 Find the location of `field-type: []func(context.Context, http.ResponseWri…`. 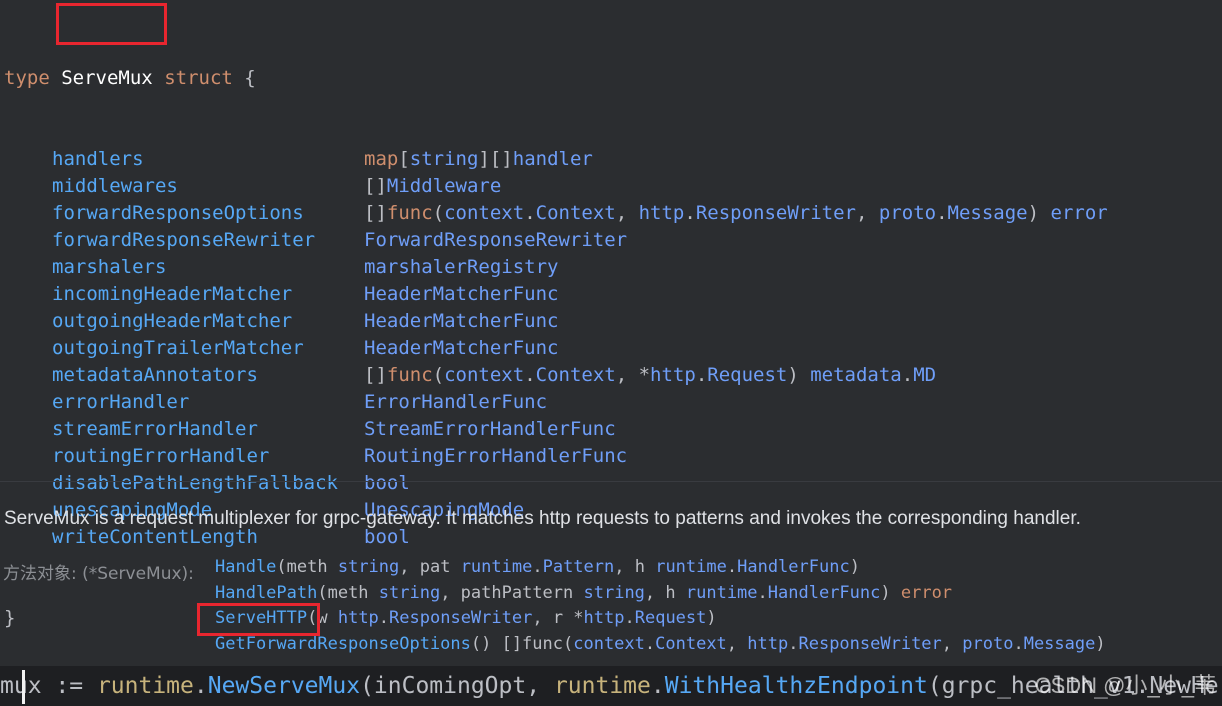

field-type: []func(context.Context, http.ResponseWri… is located at coordinates (736, 213).